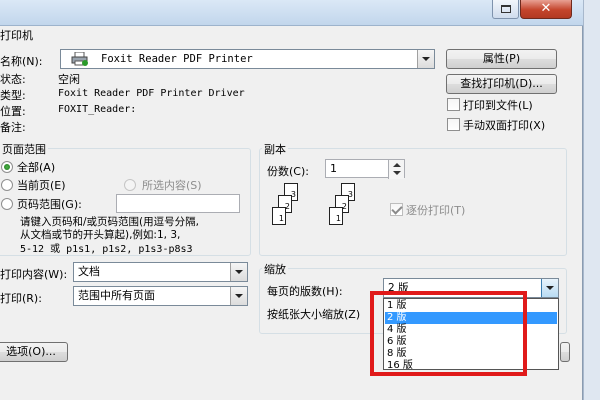 Image resolution: width=600 pixels, height=400 pixels. I want to click on printer-name-select: Foxit Reader PDF Printer, so click(247, 59).